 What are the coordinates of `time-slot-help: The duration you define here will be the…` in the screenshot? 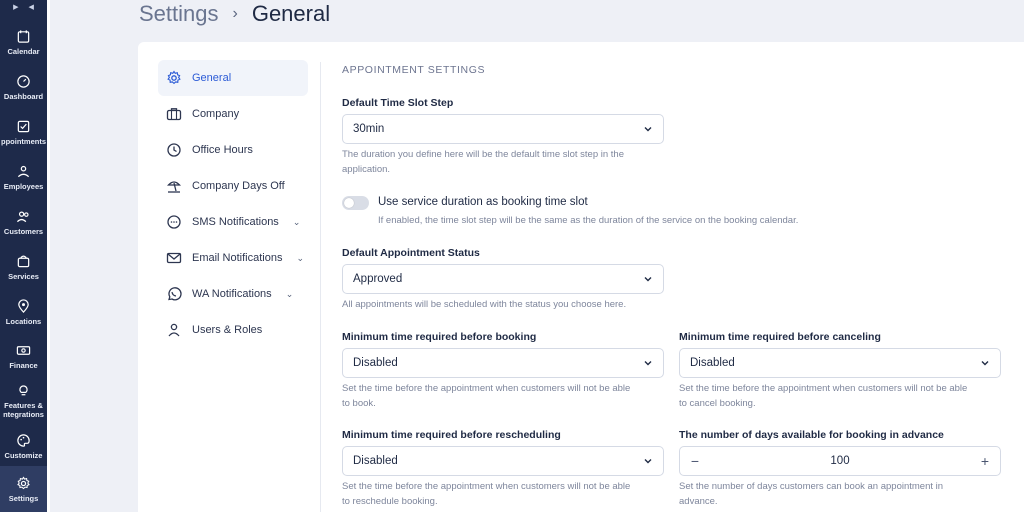 It's located at (483, 162).